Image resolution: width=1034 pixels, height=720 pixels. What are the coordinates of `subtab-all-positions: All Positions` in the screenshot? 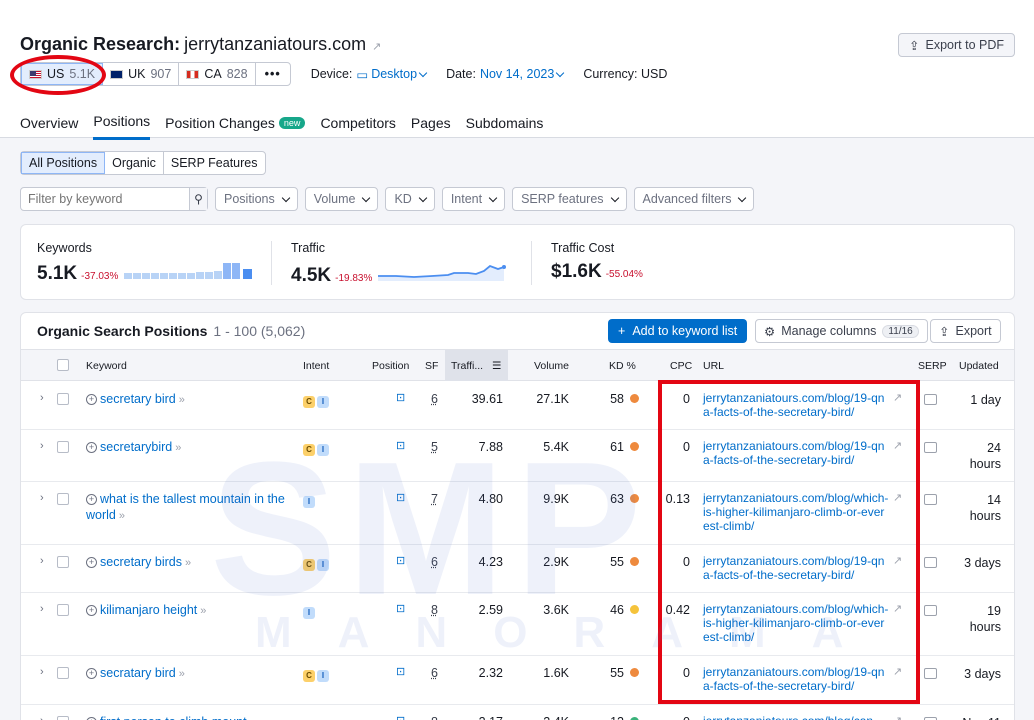 It's located at (63, 163).